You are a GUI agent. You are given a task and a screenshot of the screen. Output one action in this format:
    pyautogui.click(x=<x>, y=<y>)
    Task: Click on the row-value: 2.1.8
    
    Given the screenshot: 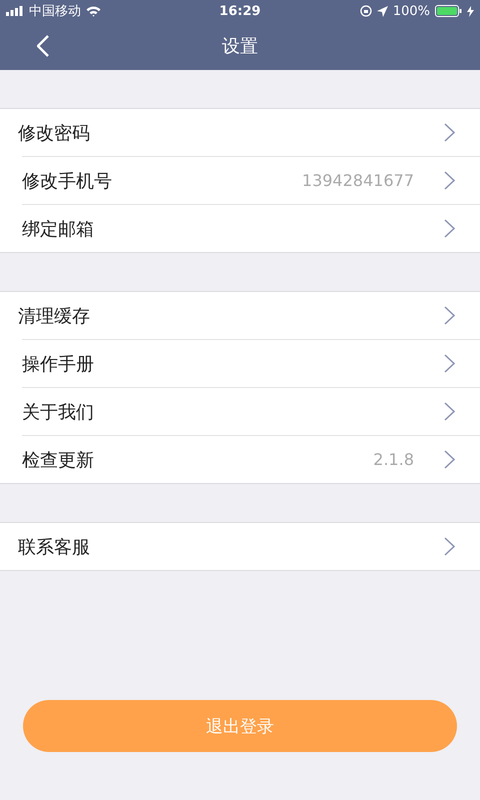 What is the action you would take?
    pyautogui.click(x=393, y=459)
    